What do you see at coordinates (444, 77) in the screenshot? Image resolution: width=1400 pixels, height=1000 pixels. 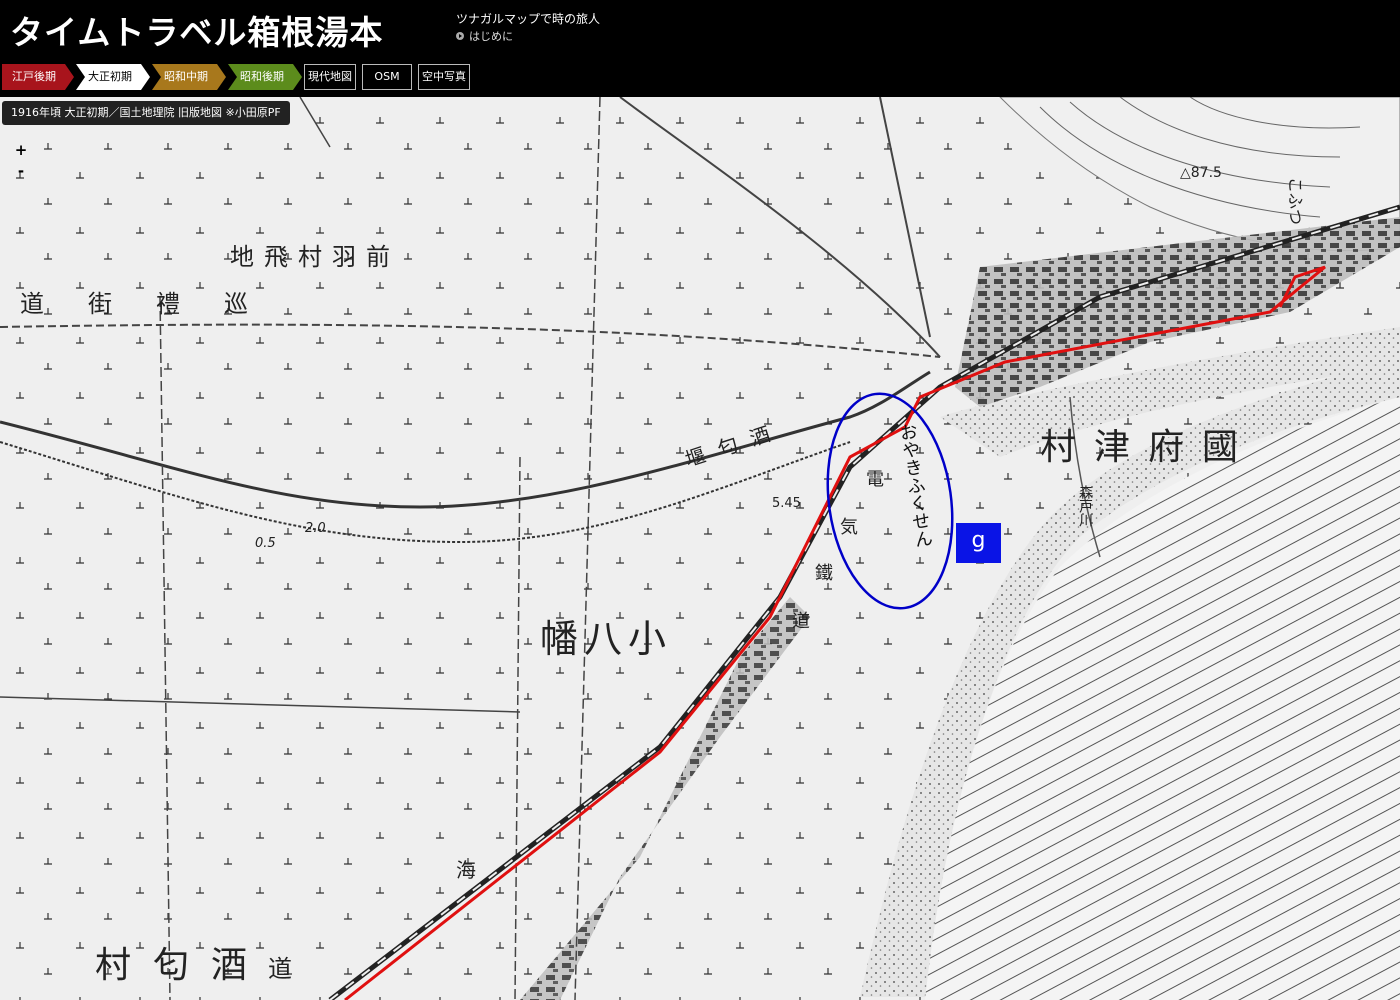 I see `aerial-photo-button: 空中写真` at bounding box center [444, 77].